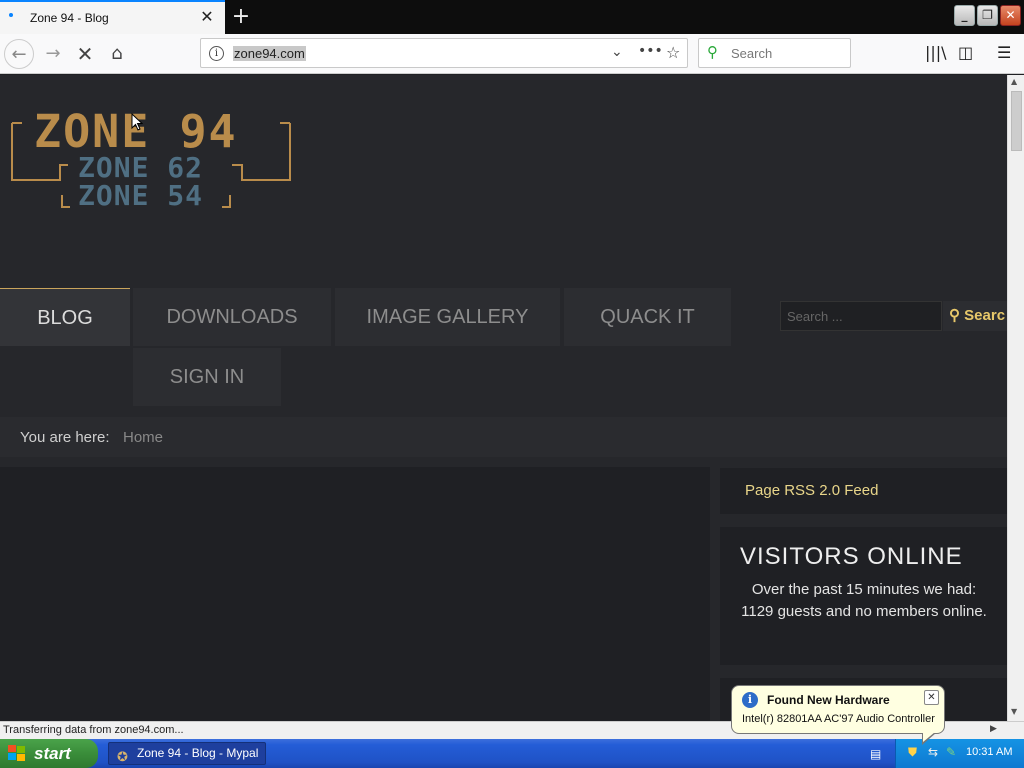 The image size is (1024, 768). I want to click on keyboard-icon: ▤, so click(875, 754).